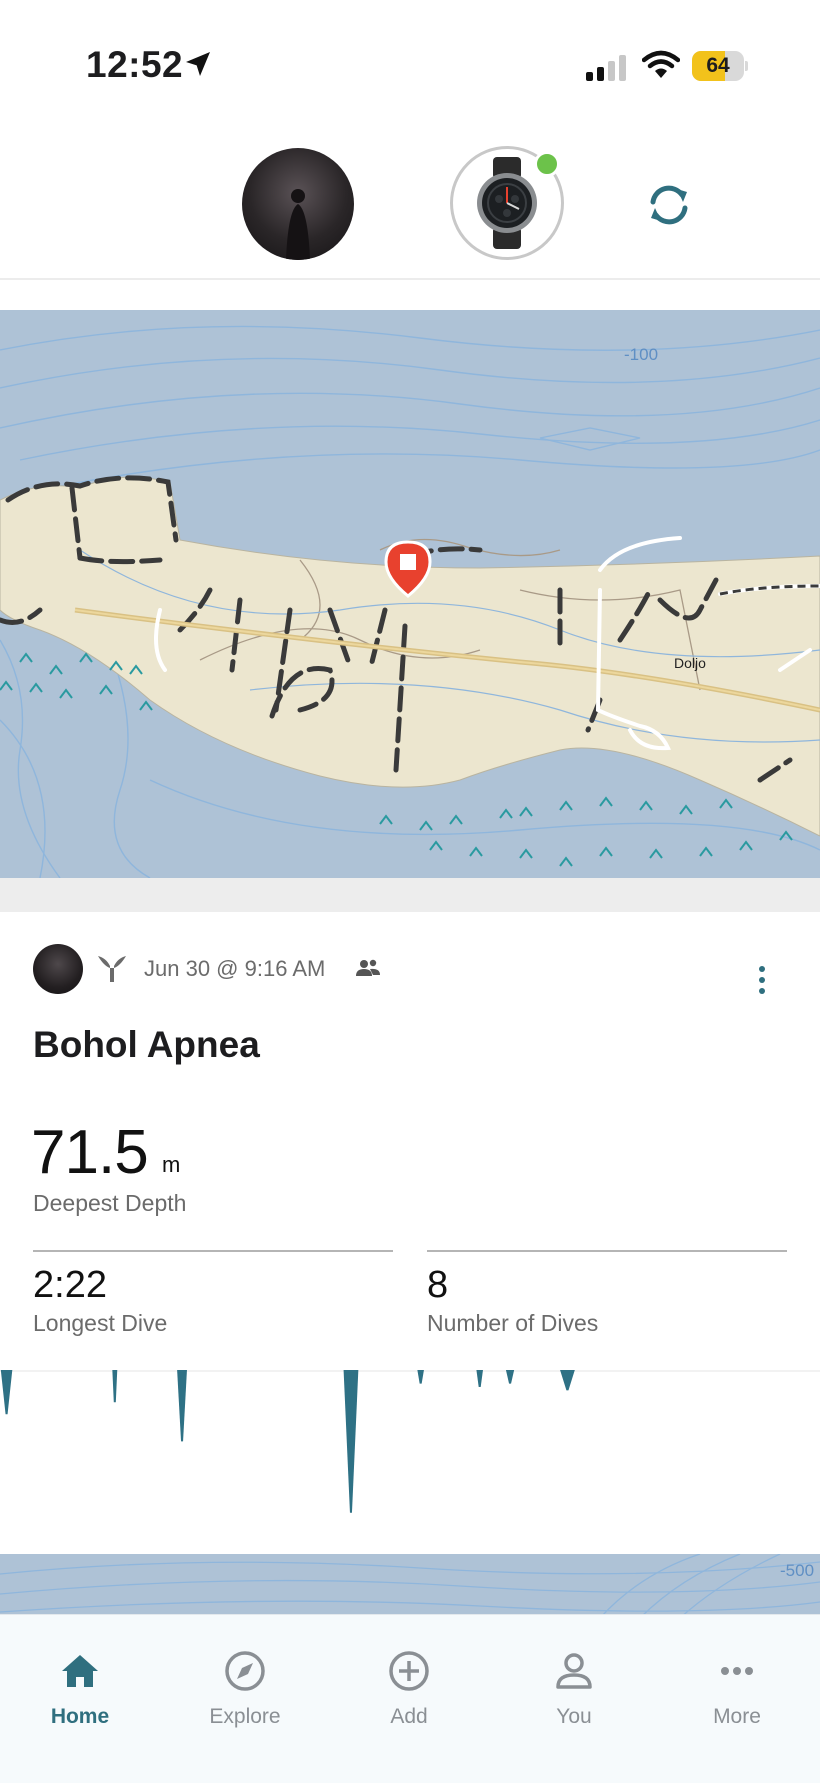  I want to click on contour-label-bottom: -500, so click(797, 1570).